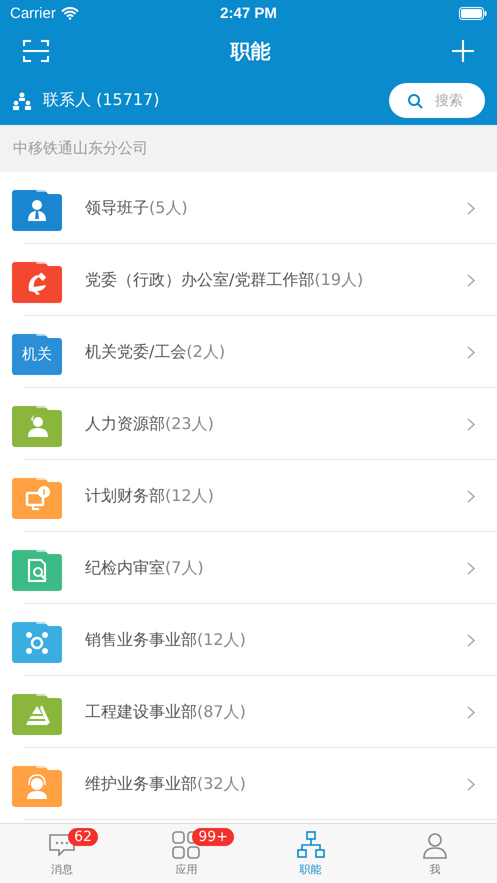 This screenshot has width=497, height=883. What do you see at coordinates (186, 853) in the screenshot?
I see `tab-item: 应用 99+` at bounding box center [186, 853].